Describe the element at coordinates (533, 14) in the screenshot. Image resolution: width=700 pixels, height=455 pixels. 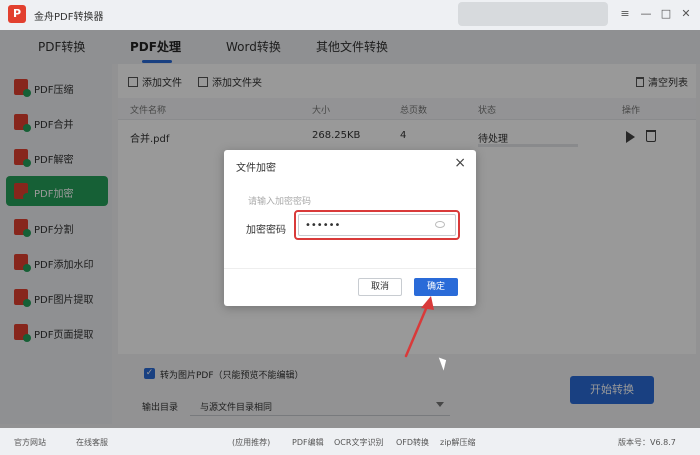
I see `blurred-area` at that location.